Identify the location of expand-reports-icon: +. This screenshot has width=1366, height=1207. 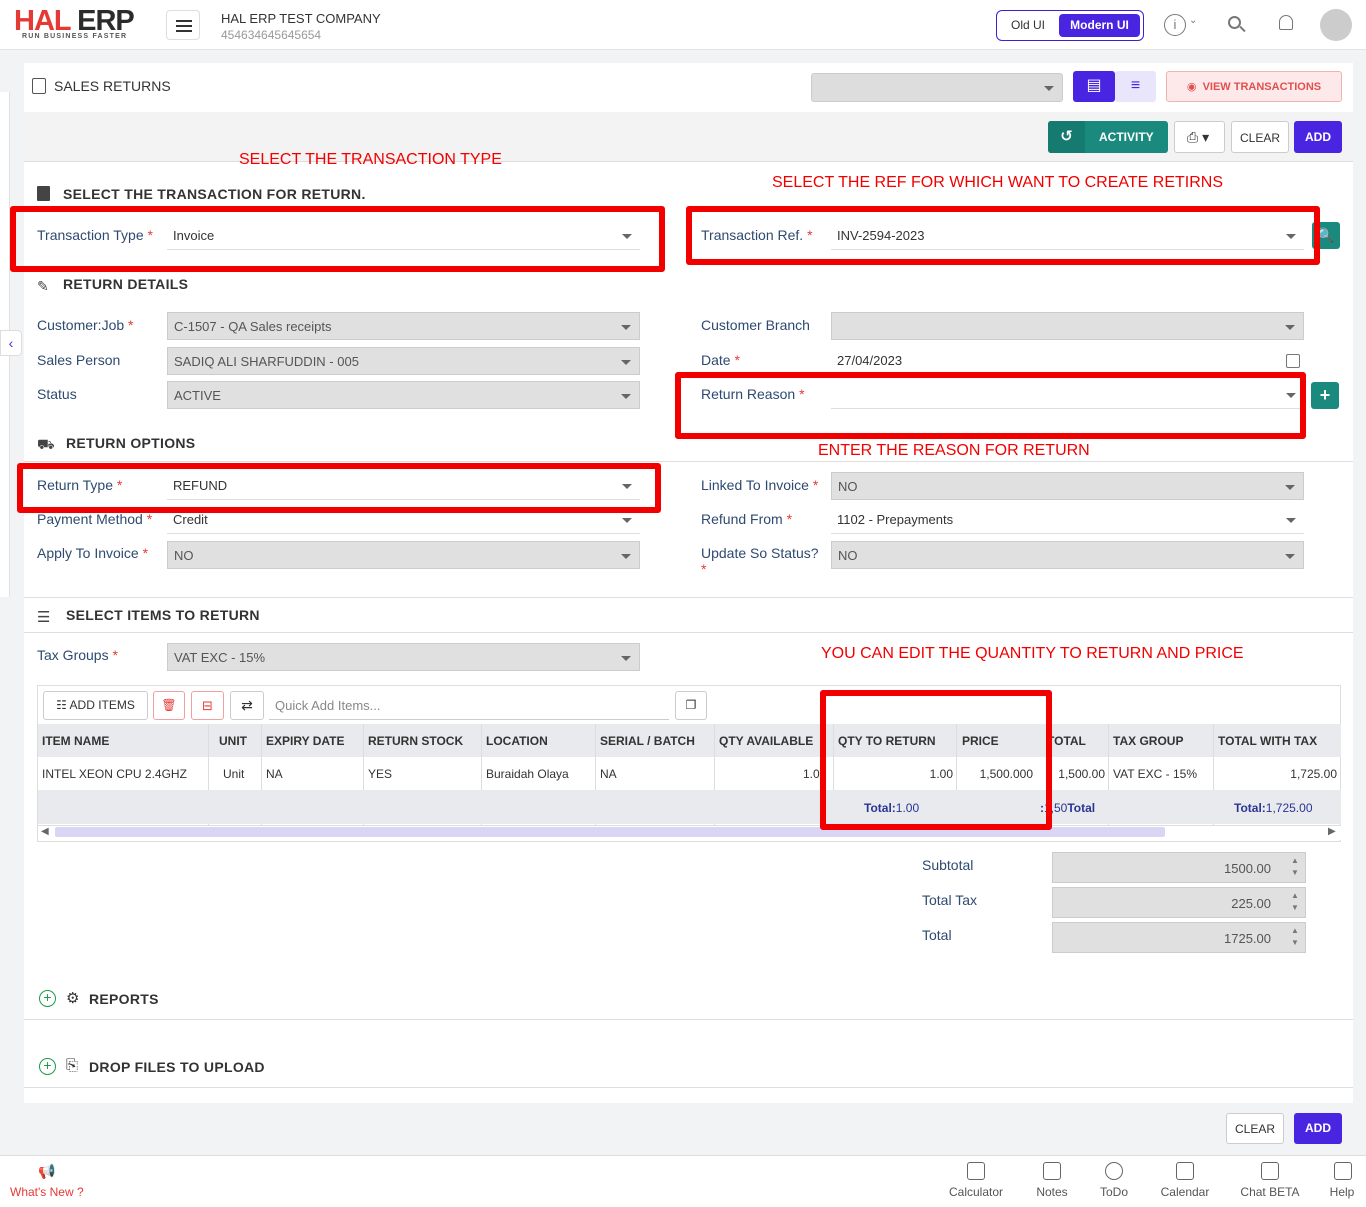
(47, 998).